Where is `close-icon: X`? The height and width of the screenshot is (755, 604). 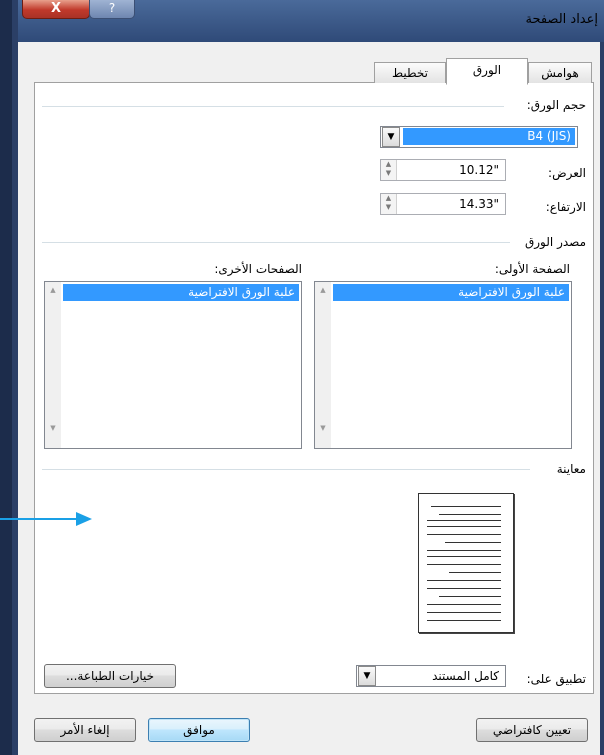
close-icon: X is located at coordinates (56, 8).